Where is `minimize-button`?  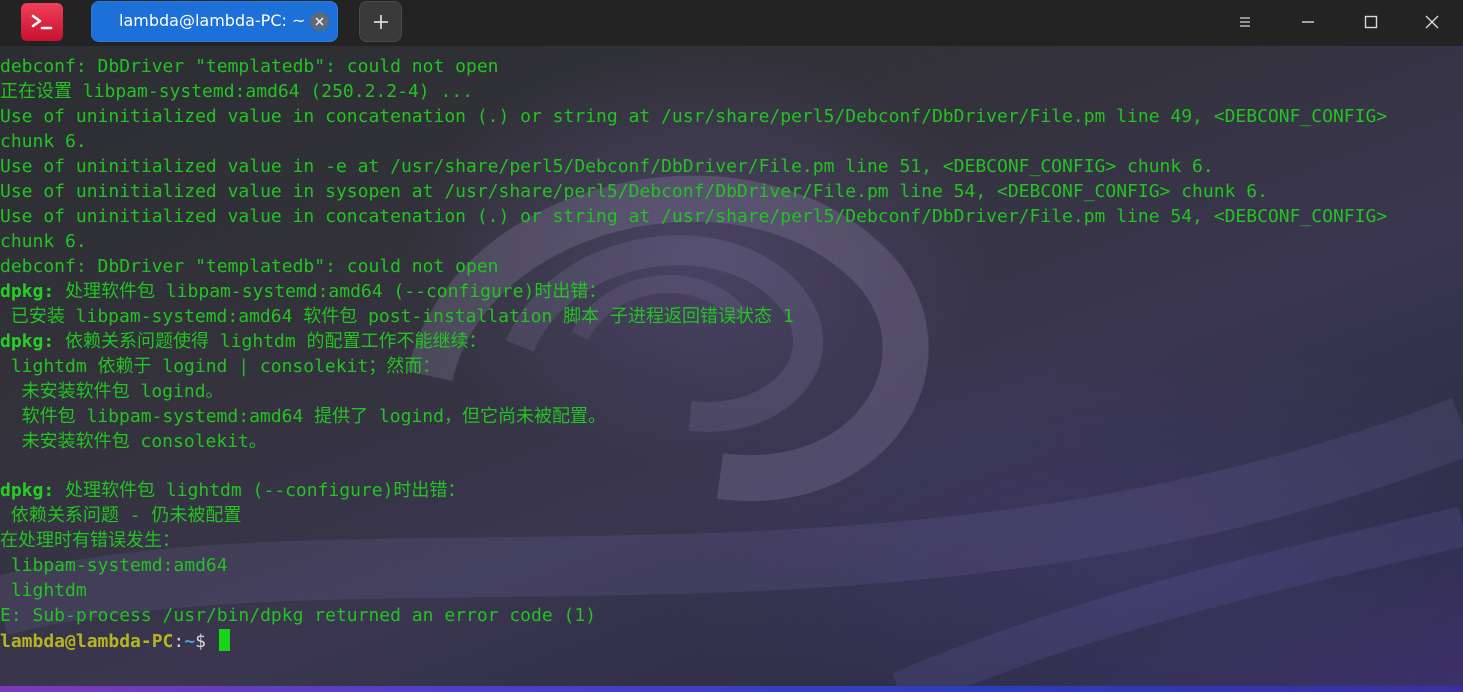 minimize-button is located at coordinates (1308, 22).